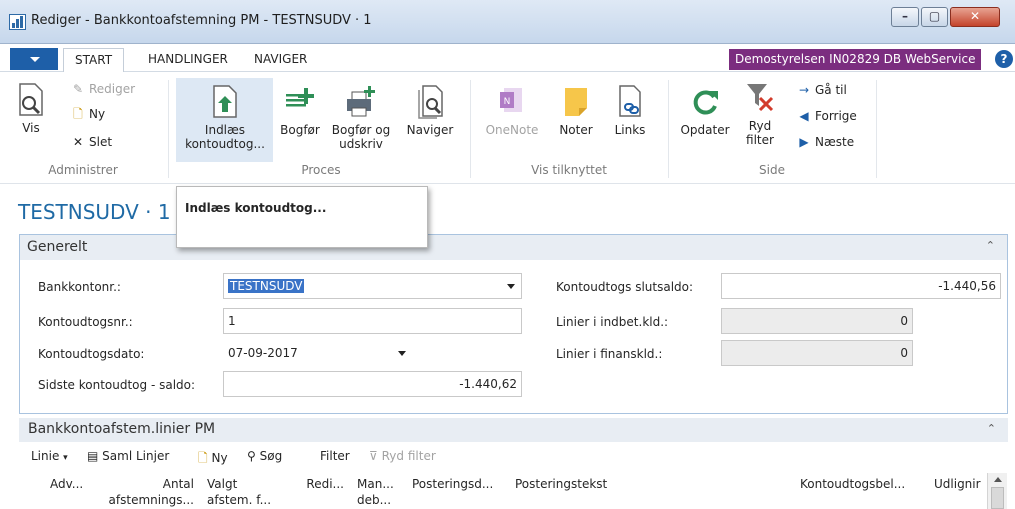 The width and height of the screenshot is (1015, 509). Describe the element at coordinates (705, 102) in the screenshot. I see `refresh-icon` at that location.